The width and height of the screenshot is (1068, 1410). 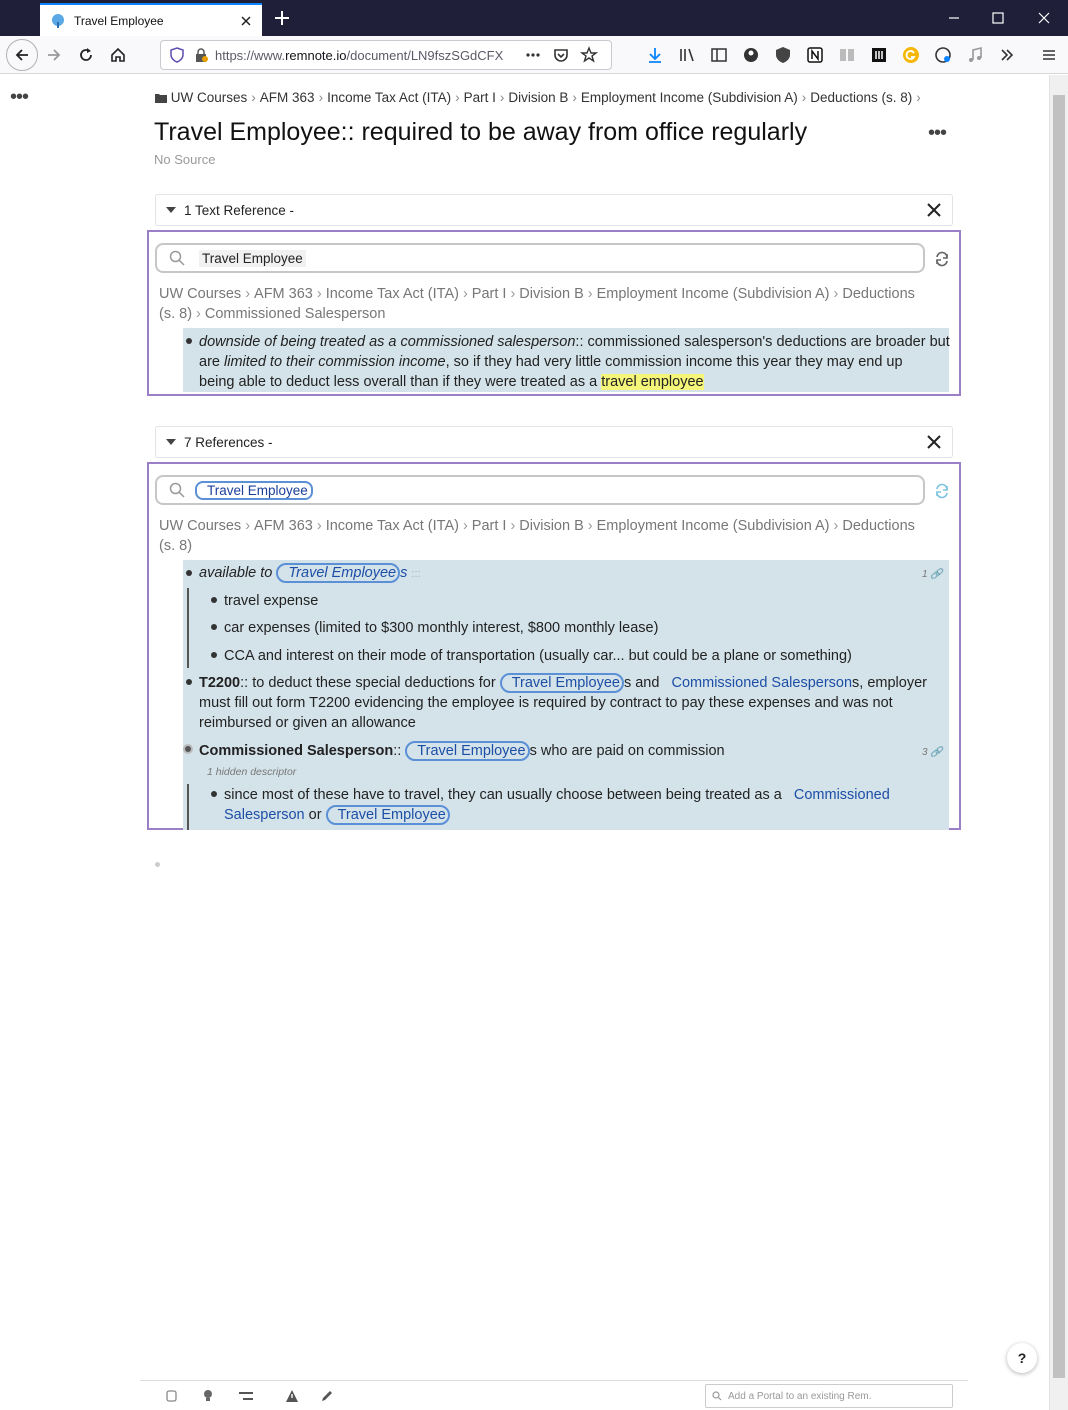 What do you see at coordinates (264, 815) in the screenshot?
I see `rem-link: Salesperson` at bounding box center [264, 815].